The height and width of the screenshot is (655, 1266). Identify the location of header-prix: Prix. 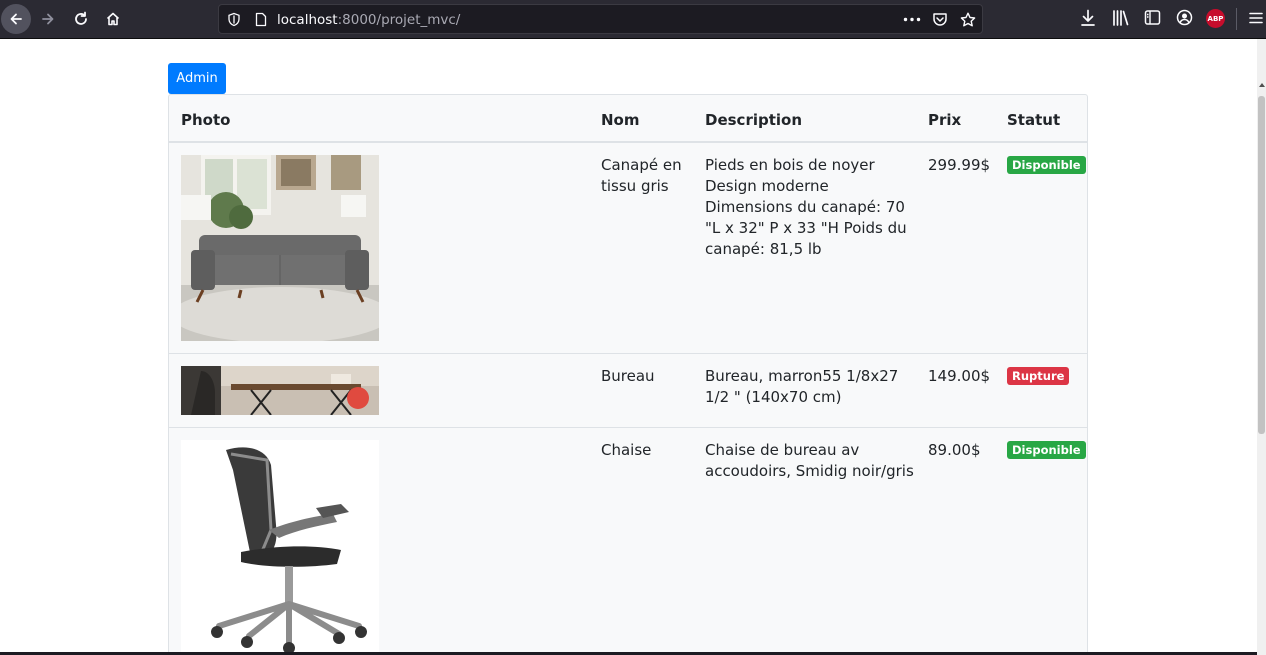
(945, 120).